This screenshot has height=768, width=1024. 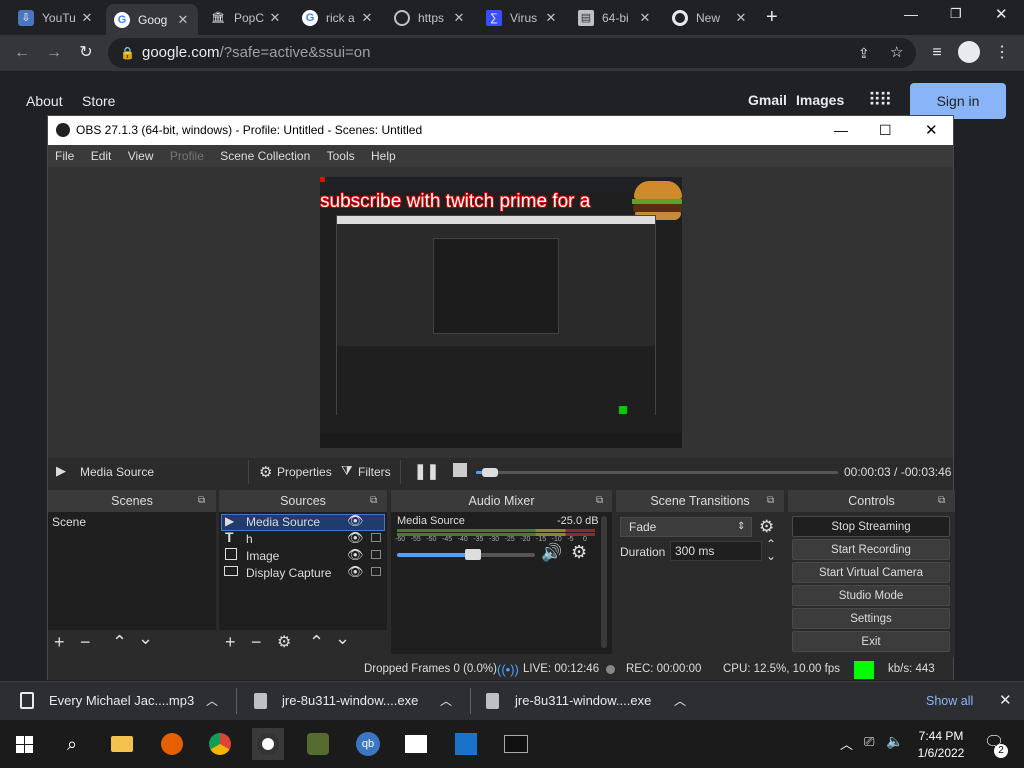 I want to click on stop-streaming-button: Stop Streaming, so click(x=871, y=526).